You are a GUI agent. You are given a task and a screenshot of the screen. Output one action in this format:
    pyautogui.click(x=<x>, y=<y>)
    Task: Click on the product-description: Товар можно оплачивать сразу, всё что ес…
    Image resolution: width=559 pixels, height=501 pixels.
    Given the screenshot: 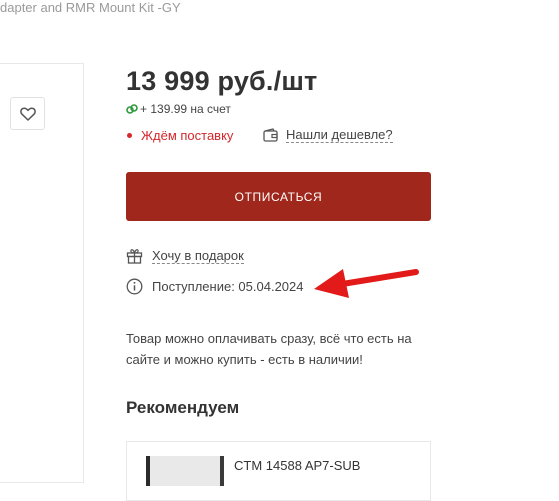 What is the action you would take?
    pyautogui.click(x=269, y=349)
    